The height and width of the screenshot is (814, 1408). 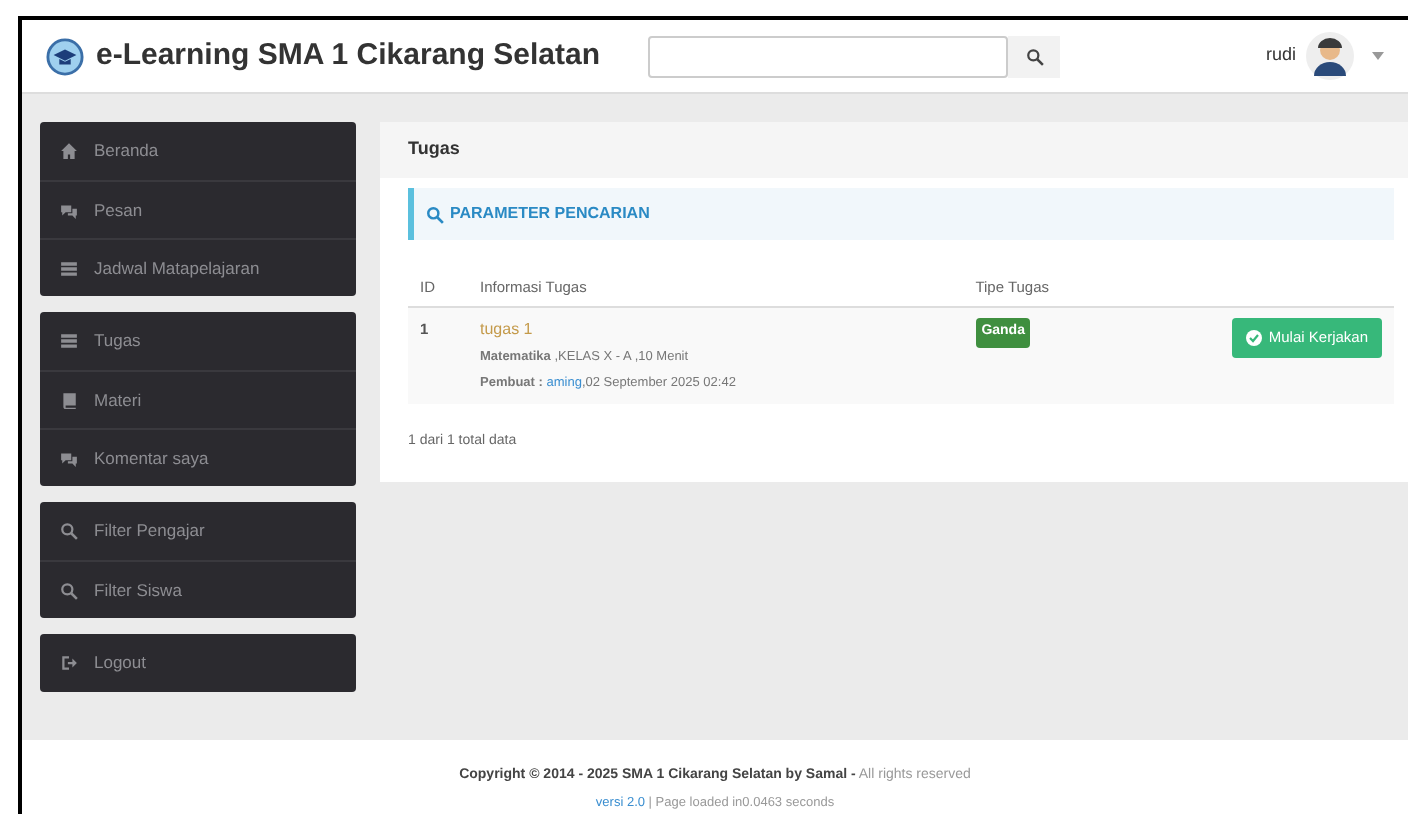 I want to click on avatar-icon, so click(x=1330, y=56).